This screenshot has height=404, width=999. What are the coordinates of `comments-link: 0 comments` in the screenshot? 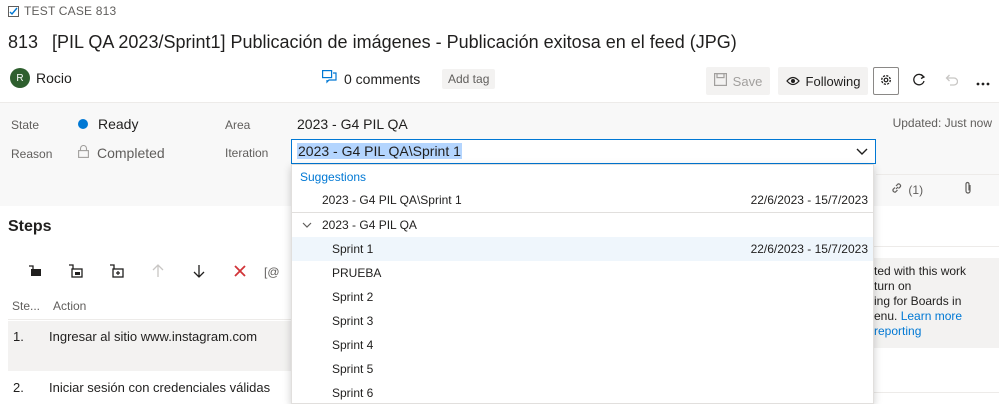 It's located at (371, 78).